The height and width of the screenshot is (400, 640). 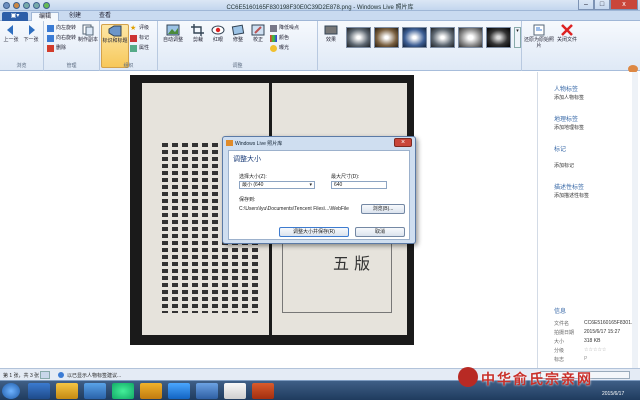 I want to click on cancel-button: 取消, so click(x=380, y=232).